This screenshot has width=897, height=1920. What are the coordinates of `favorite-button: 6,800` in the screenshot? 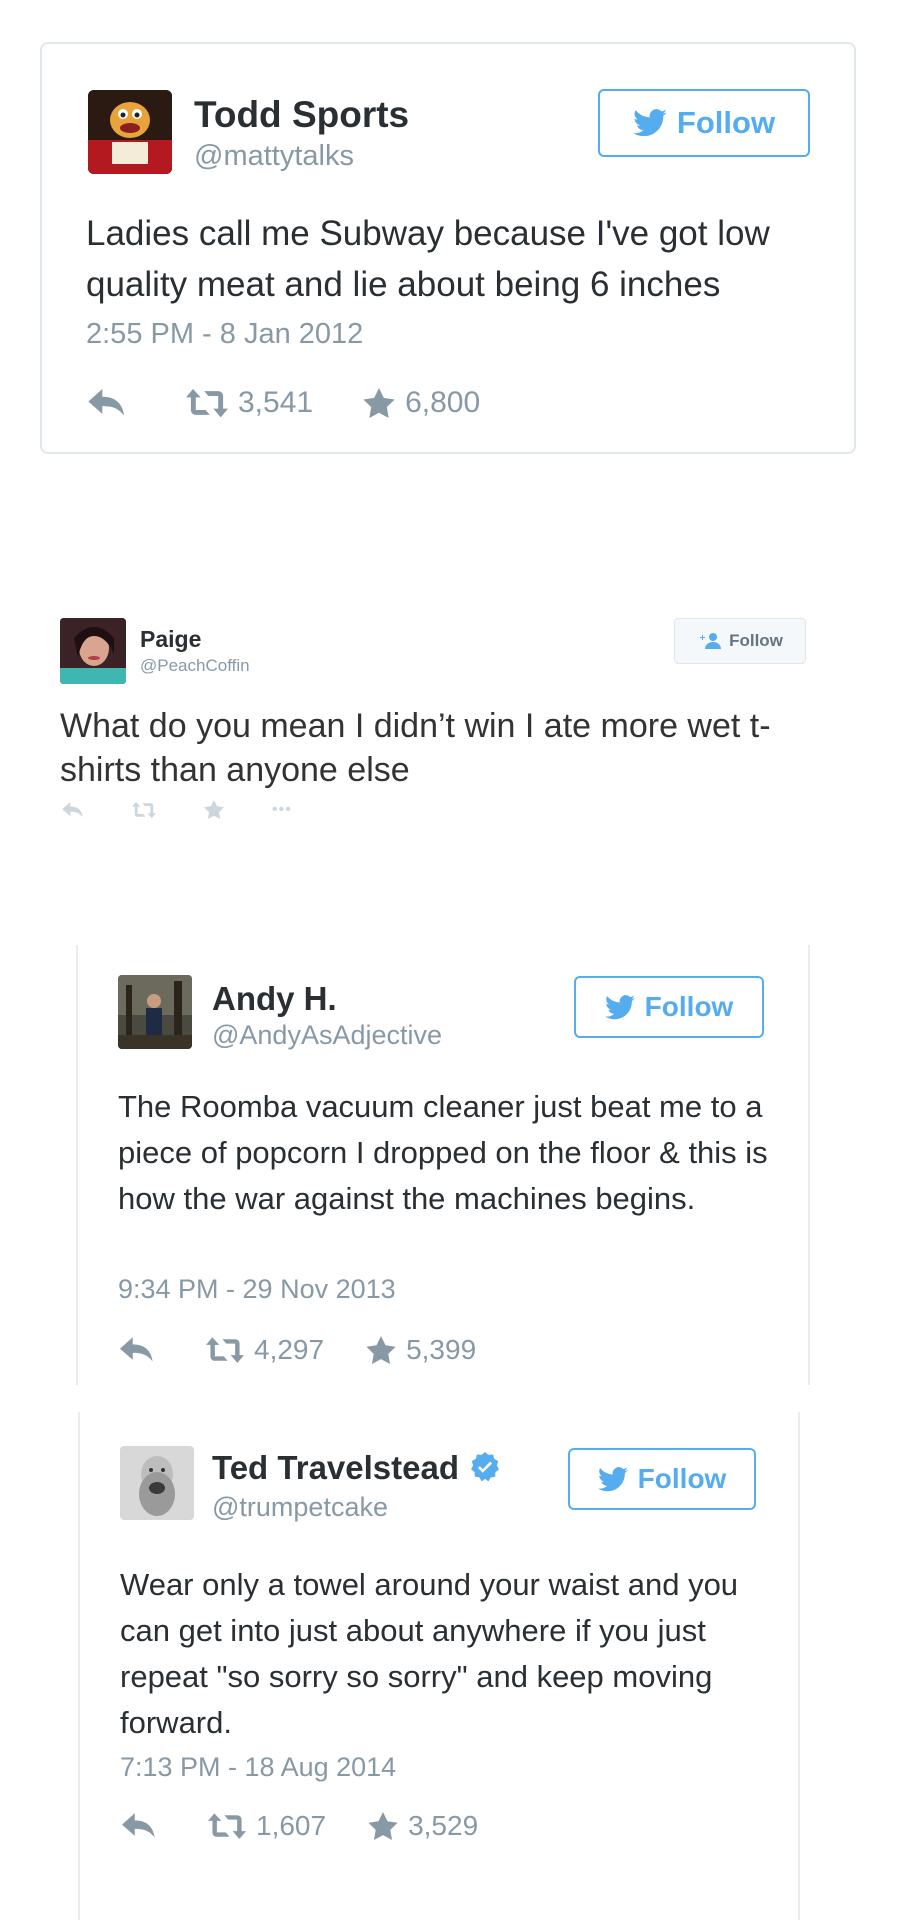 It's located at (421, 403).